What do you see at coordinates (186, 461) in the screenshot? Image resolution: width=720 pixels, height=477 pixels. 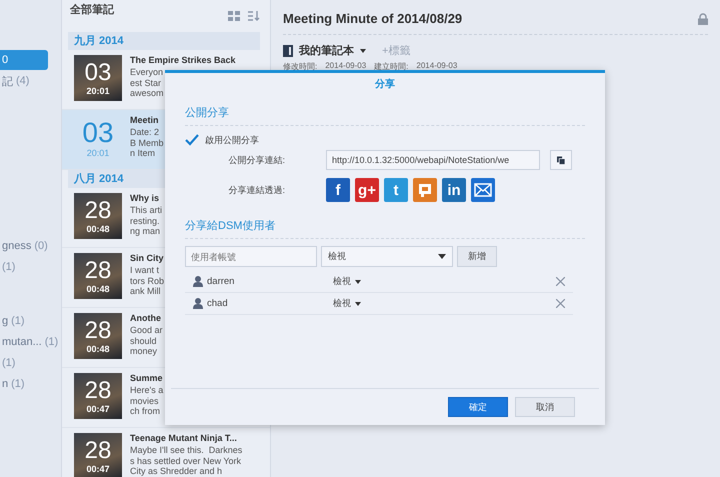 I see `note-snippet: s has settled over New York` at bounding box center [186, 461].